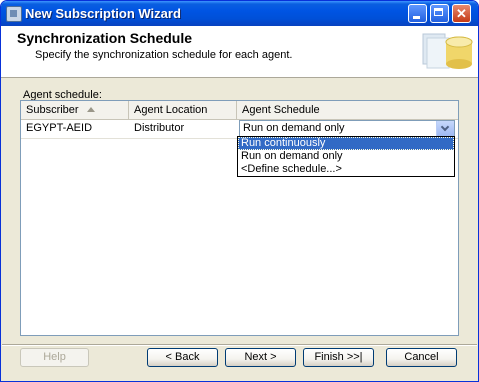 Image resolution: width=479 pixels, height=382 pixels. I want to click on column-header-label: Subscriber, so click(52, 110).